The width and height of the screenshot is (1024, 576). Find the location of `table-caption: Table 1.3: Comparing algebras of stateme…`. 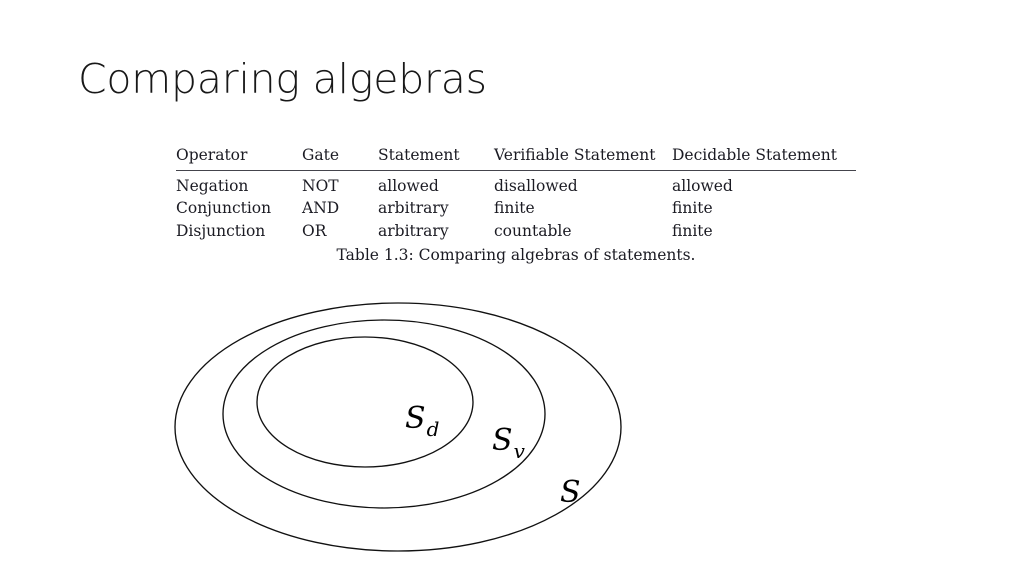

table-caption: Table 1.3: Comparing algebras of stateme… is located at coordinates (516, 255).